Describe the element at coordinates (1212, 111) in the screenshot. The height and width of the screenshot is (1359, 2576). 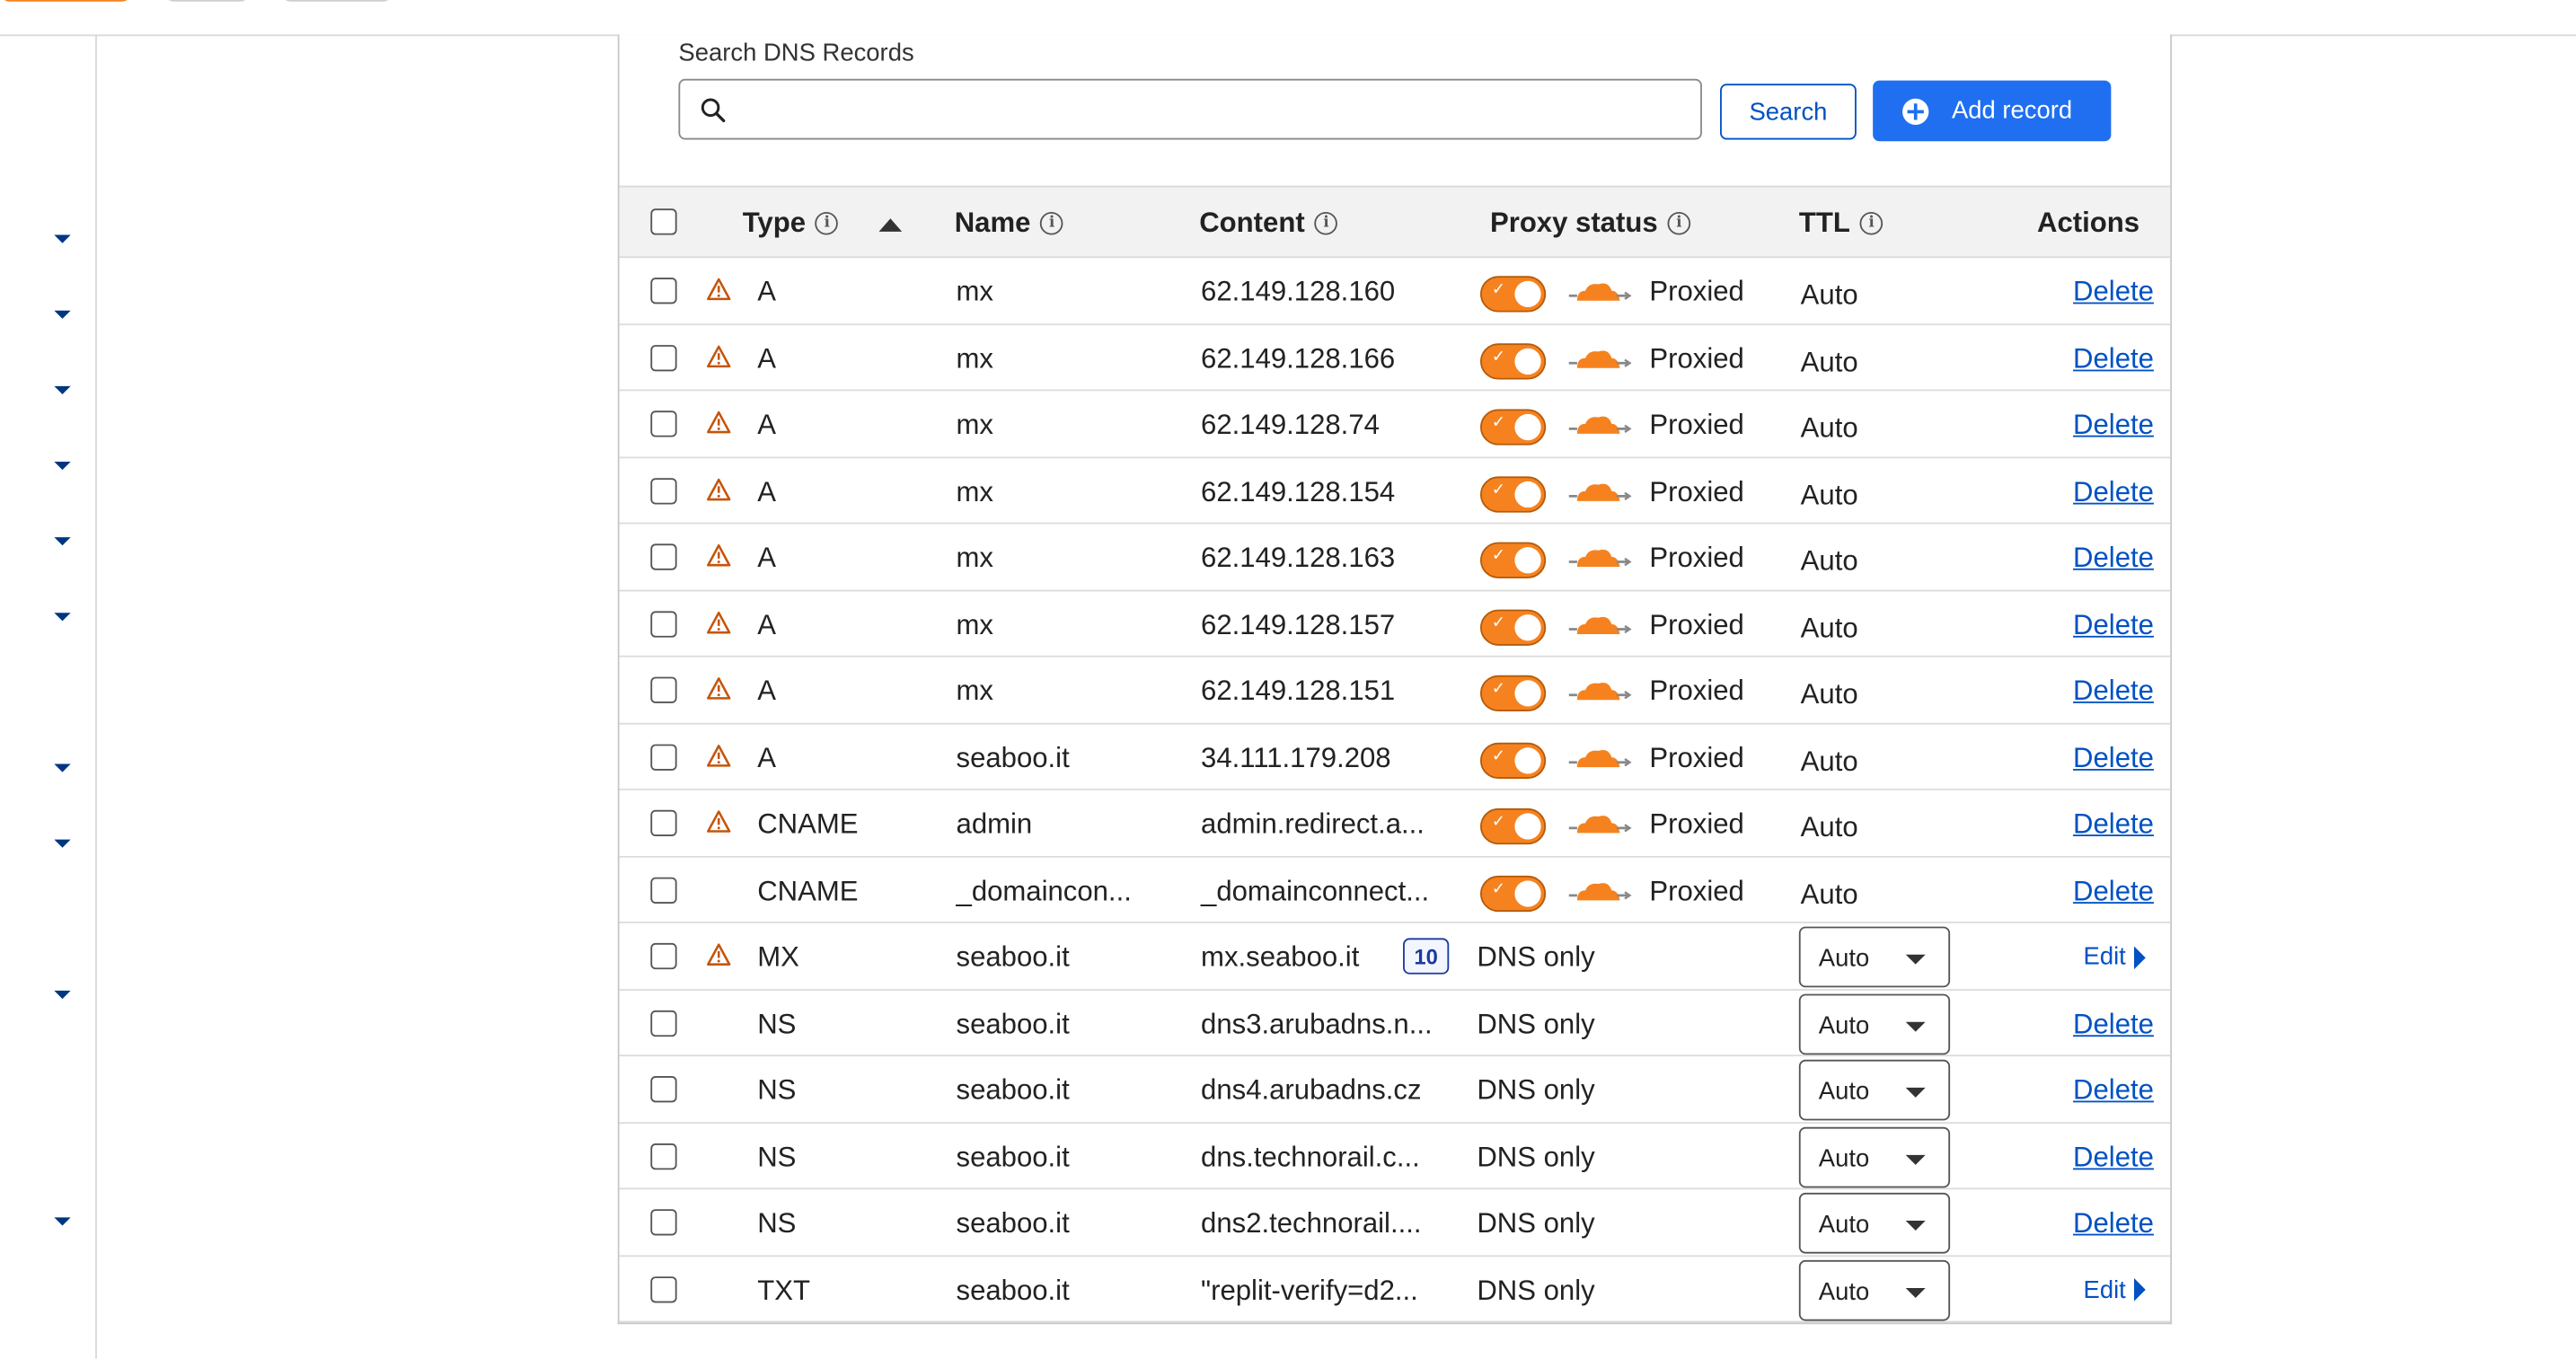
I see `search-input` at that location.